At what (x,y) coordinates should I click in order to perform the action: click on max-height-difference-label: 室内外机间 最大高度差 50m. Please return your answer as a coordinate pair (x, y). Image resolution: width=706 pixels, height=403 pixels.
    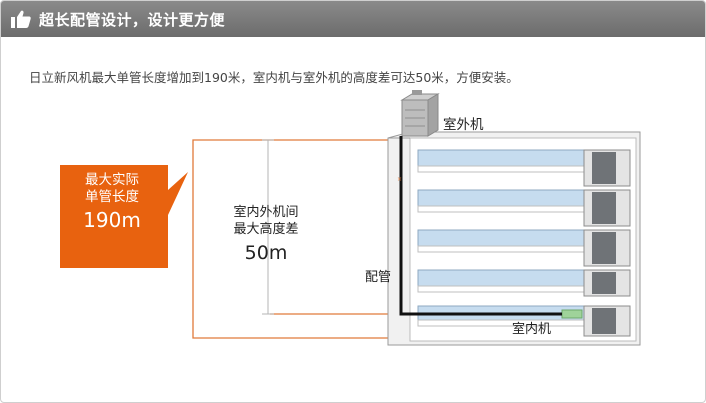
    Looking at the image, I should click on (266, 235).